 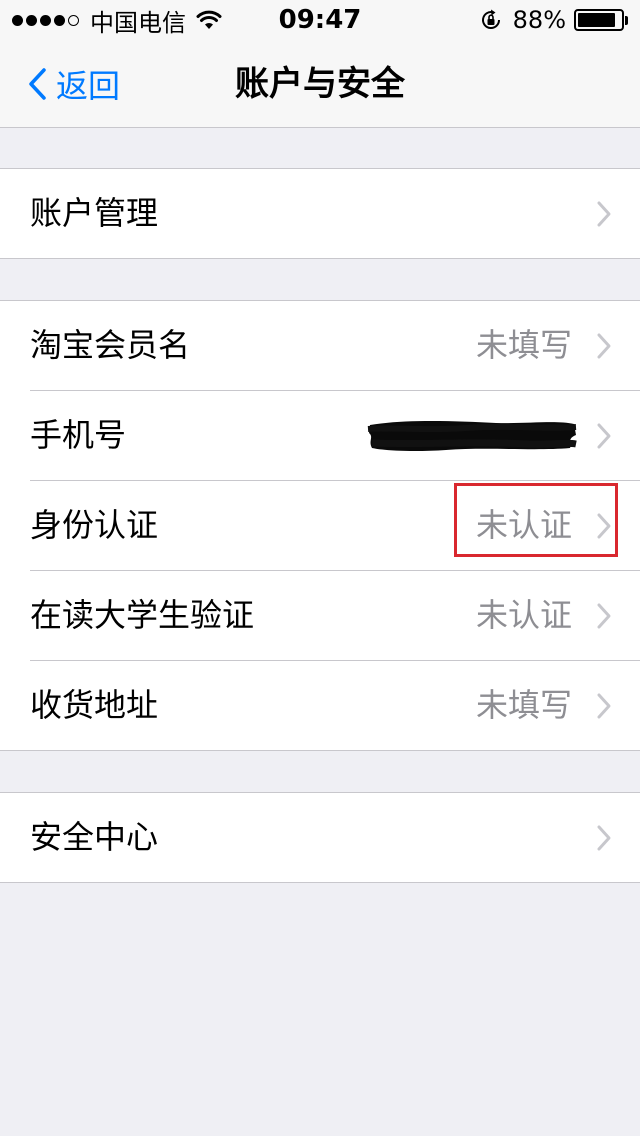 What do you see at coordinates (94, 837) in the screenshot?
I see `row-label: 安全中心` at bounding box center [94, 837].